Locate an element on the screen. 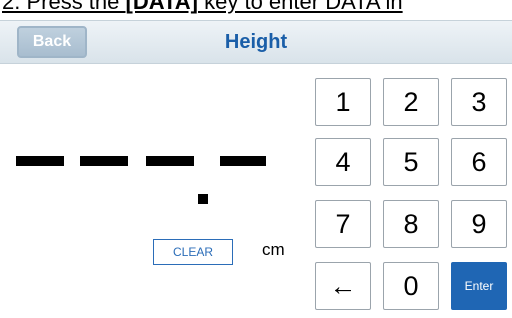 The height and width of the screenshot is (318, 512). key-0: 0 is located at coordinates (411, 286).